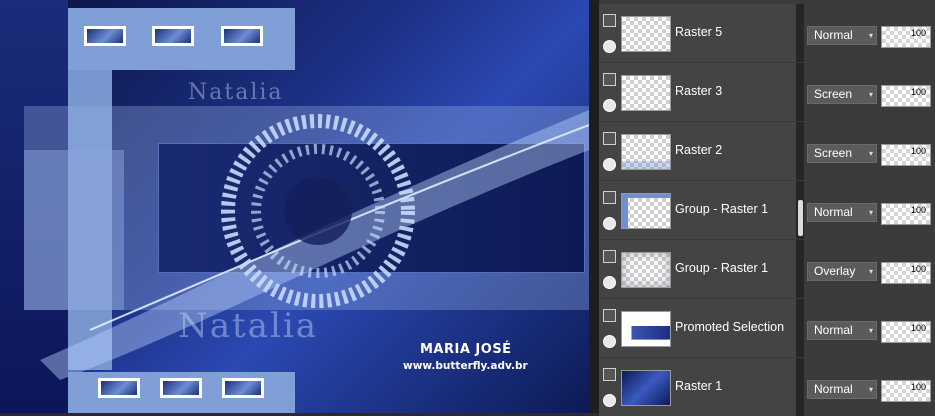 This screenshot has width=935, height=416. I want to click on layer-row-main: Raster 5, so click(697, 33).